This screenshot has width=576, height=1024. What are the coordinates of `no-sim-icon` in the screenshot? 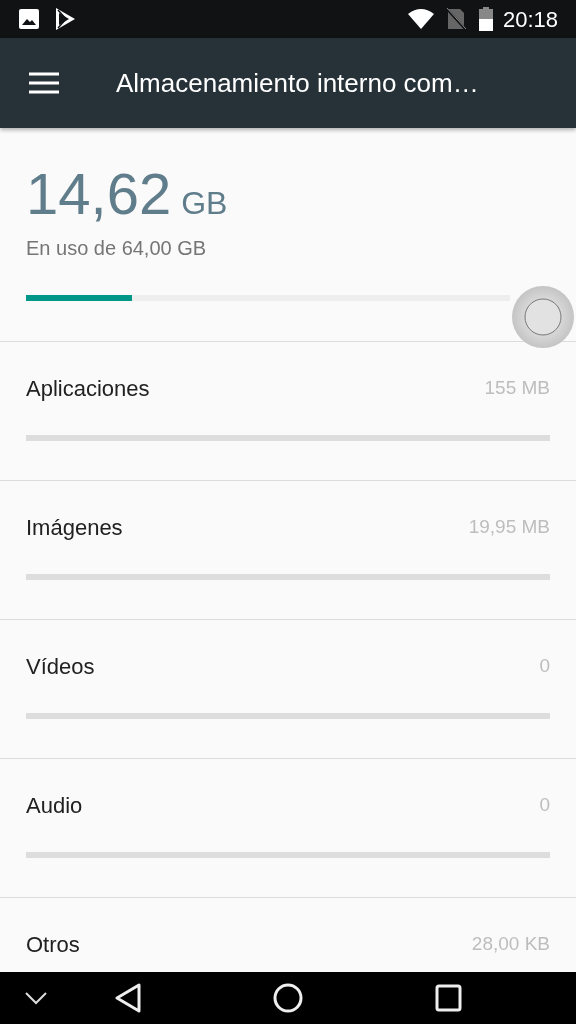 It's located at (455, 19).